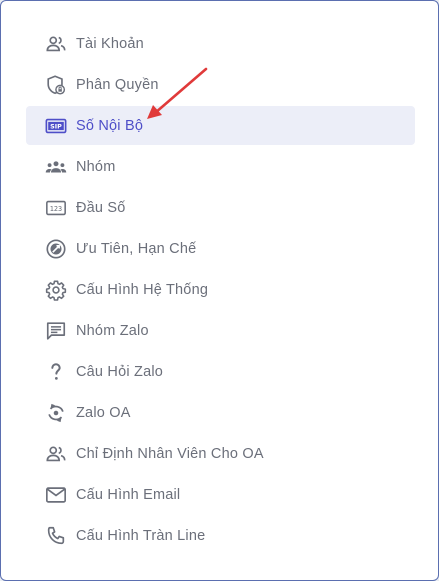  I want to click on menu-item-cau-hinh-email: Cấu Hình Email, so click(220, 494).